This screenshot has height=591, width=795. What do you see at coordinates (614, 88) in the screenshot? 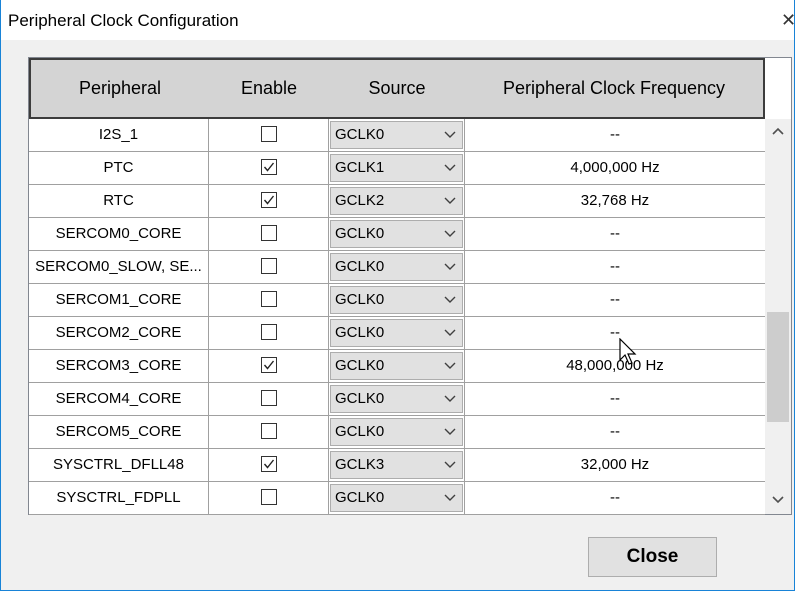
I see `header-frequency: Peripheral Clock Frequency` at bounding box center [614, 88].